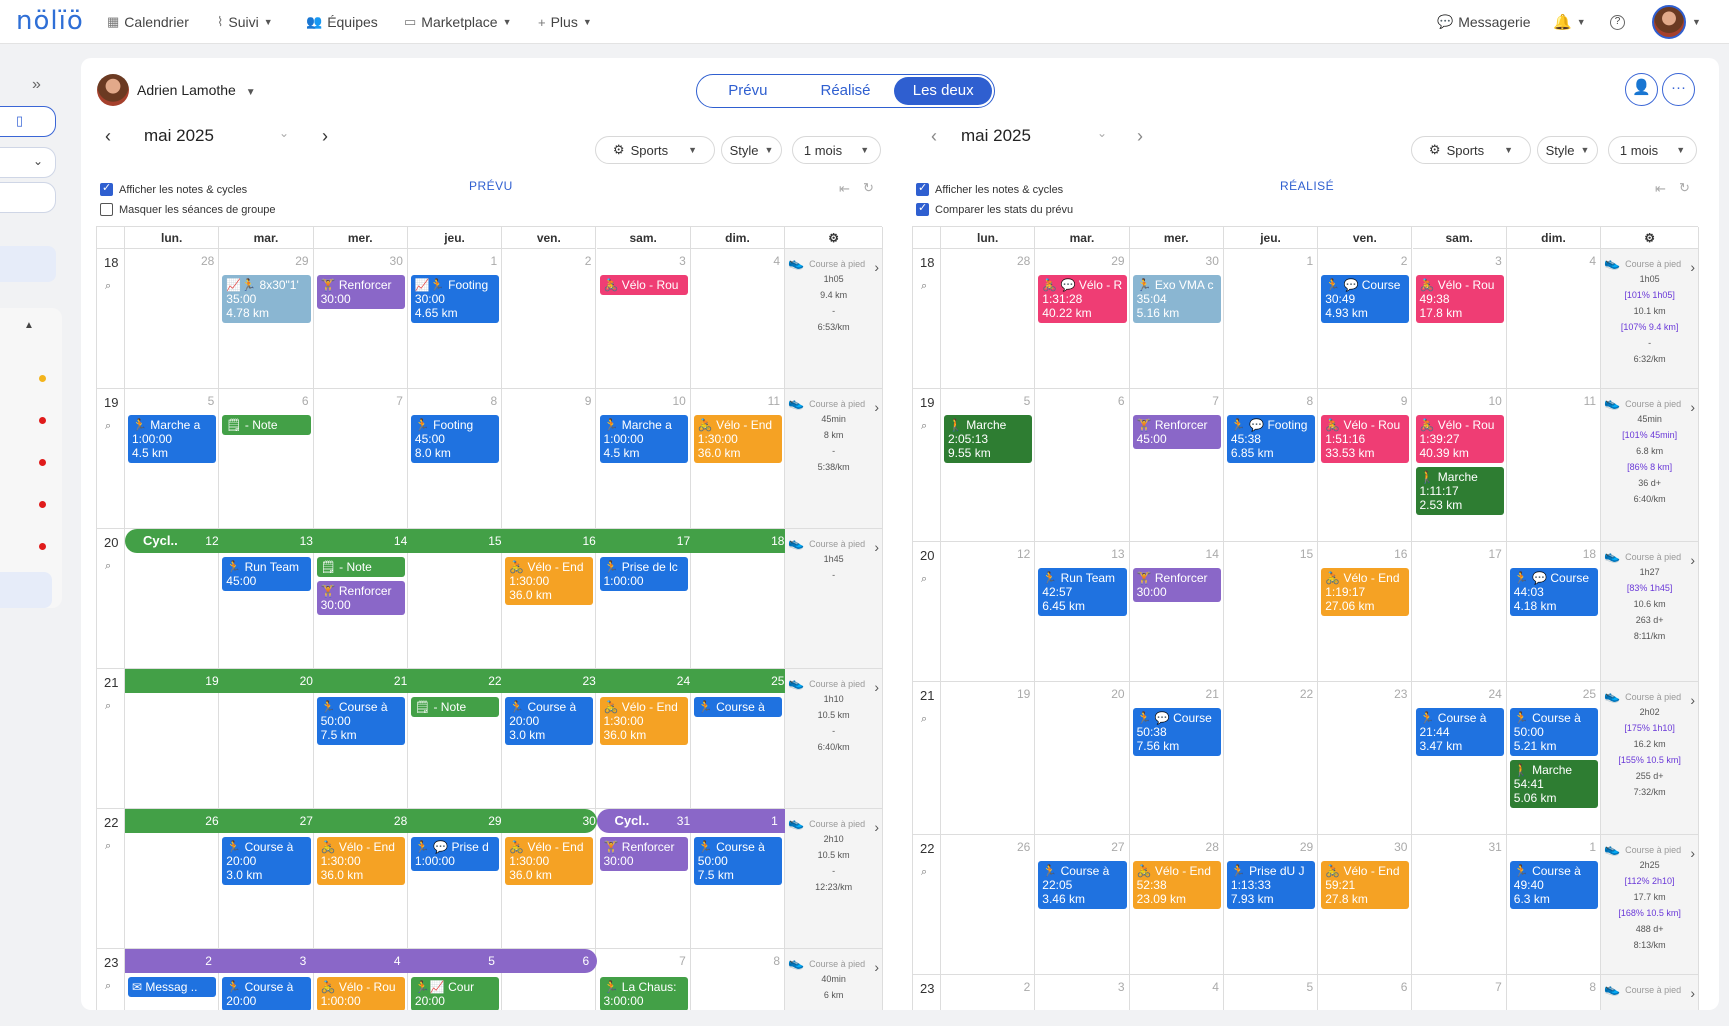  What do you see at coordinates (50, 21) in the screenshot?
I see `nolio-logo: nölïö` at bounding box center [50, 21].